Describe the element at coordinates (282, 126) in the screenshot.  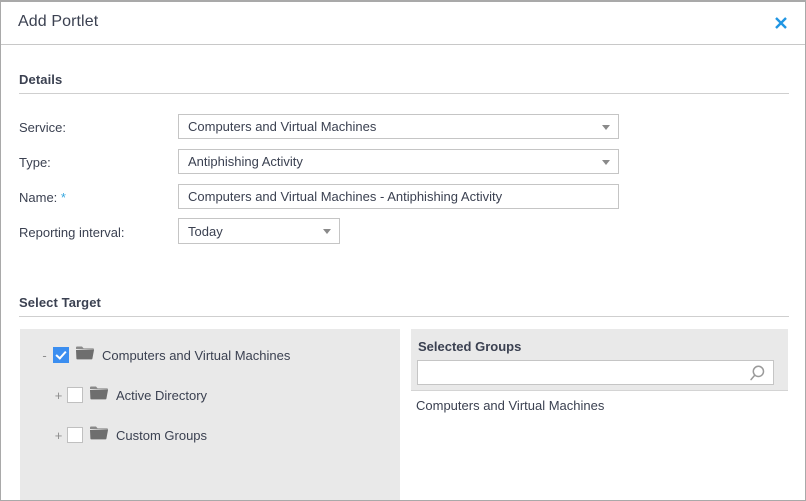
I see `service-select-value: Computers and Virtual Machines` at that location.